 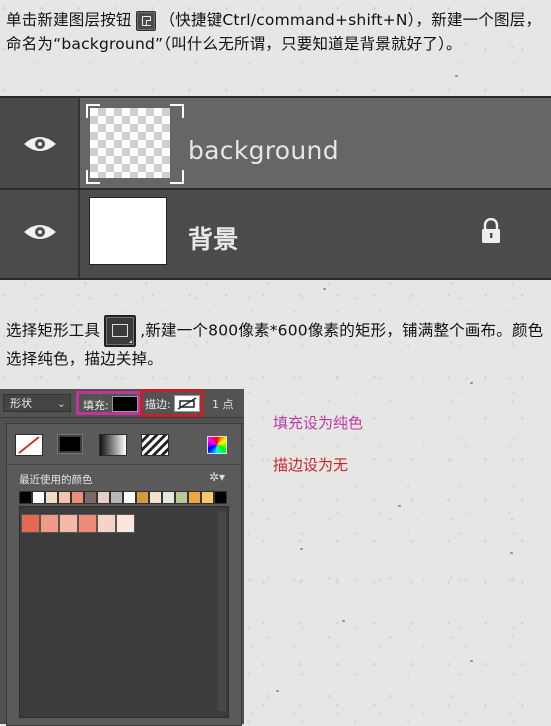 I want to click on annotation-fill: 填充设为纯色, so click(x=318, y=423).